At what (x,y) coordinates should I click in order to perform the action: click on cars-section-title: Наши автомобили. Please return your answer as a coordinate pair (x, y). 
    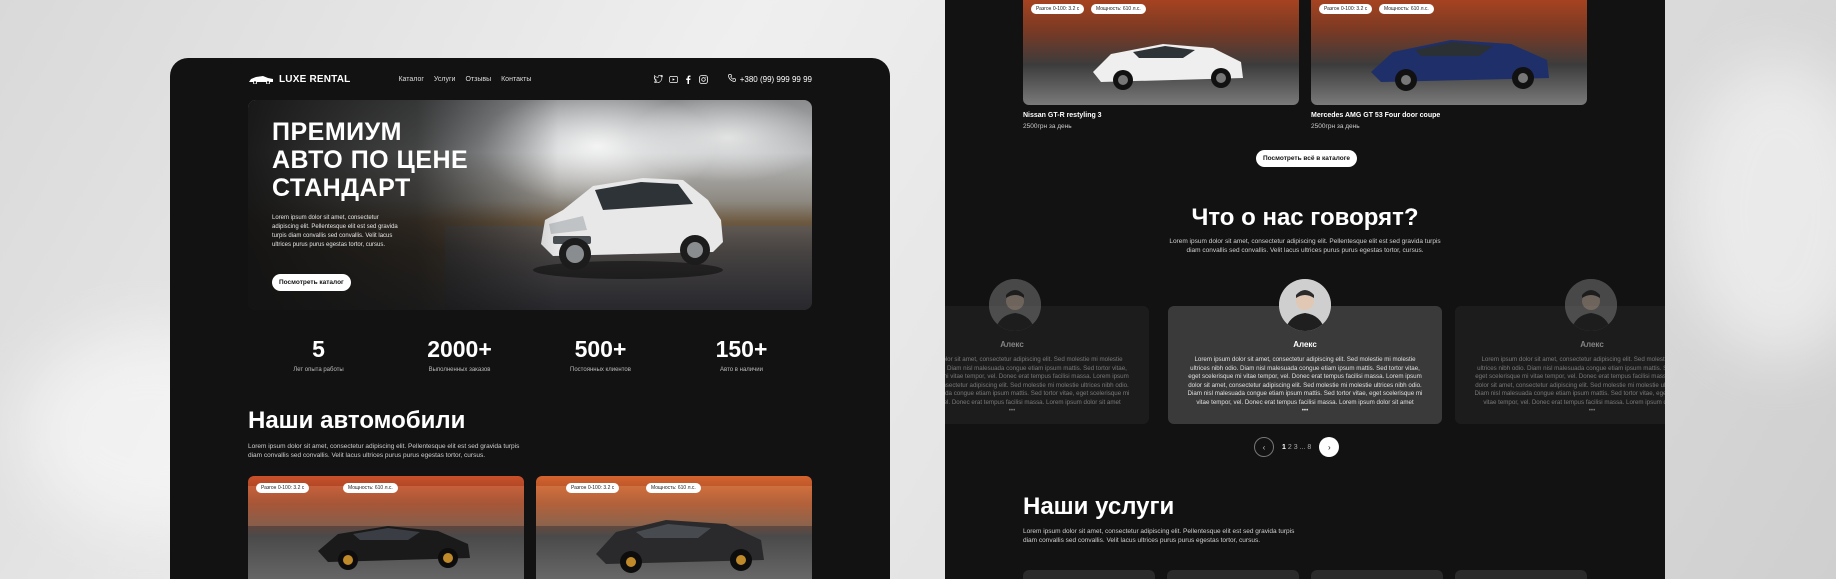
    Looking at the image, I should click on (357, 420).